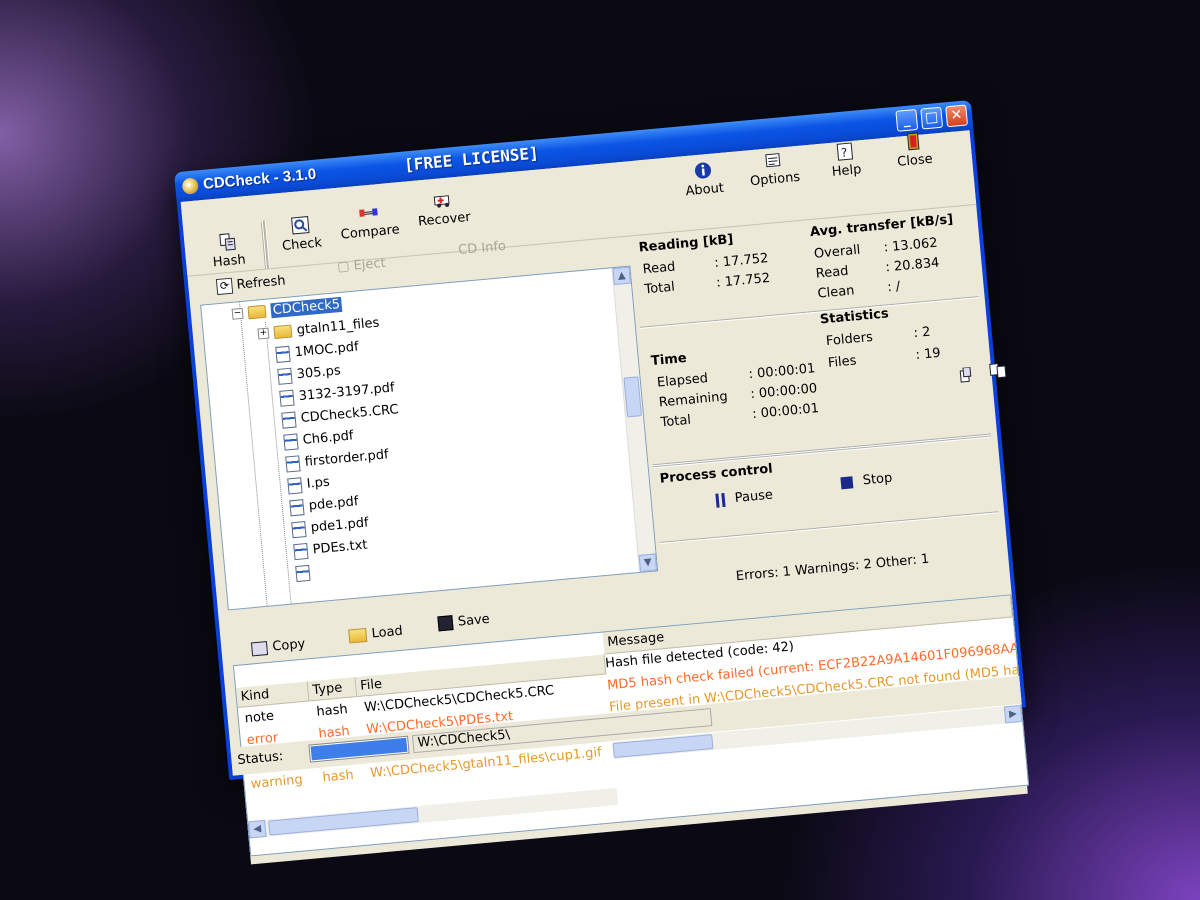  I want to click on files-label: Files, so click(842, 362).